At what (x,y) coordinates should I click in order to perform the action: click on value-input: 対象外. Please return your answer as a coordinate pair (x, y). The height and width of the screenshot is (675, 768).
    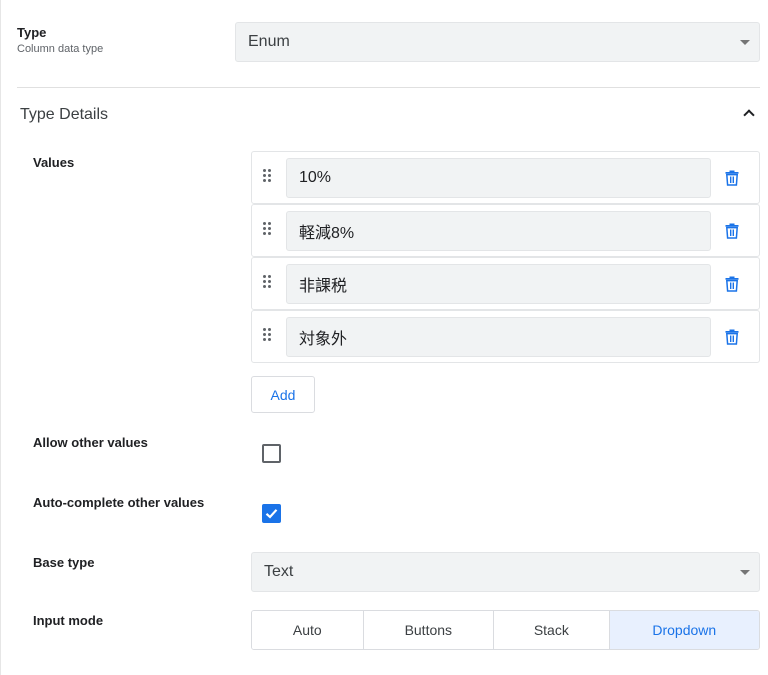
    Looking at the image, I should click on (498, 337).